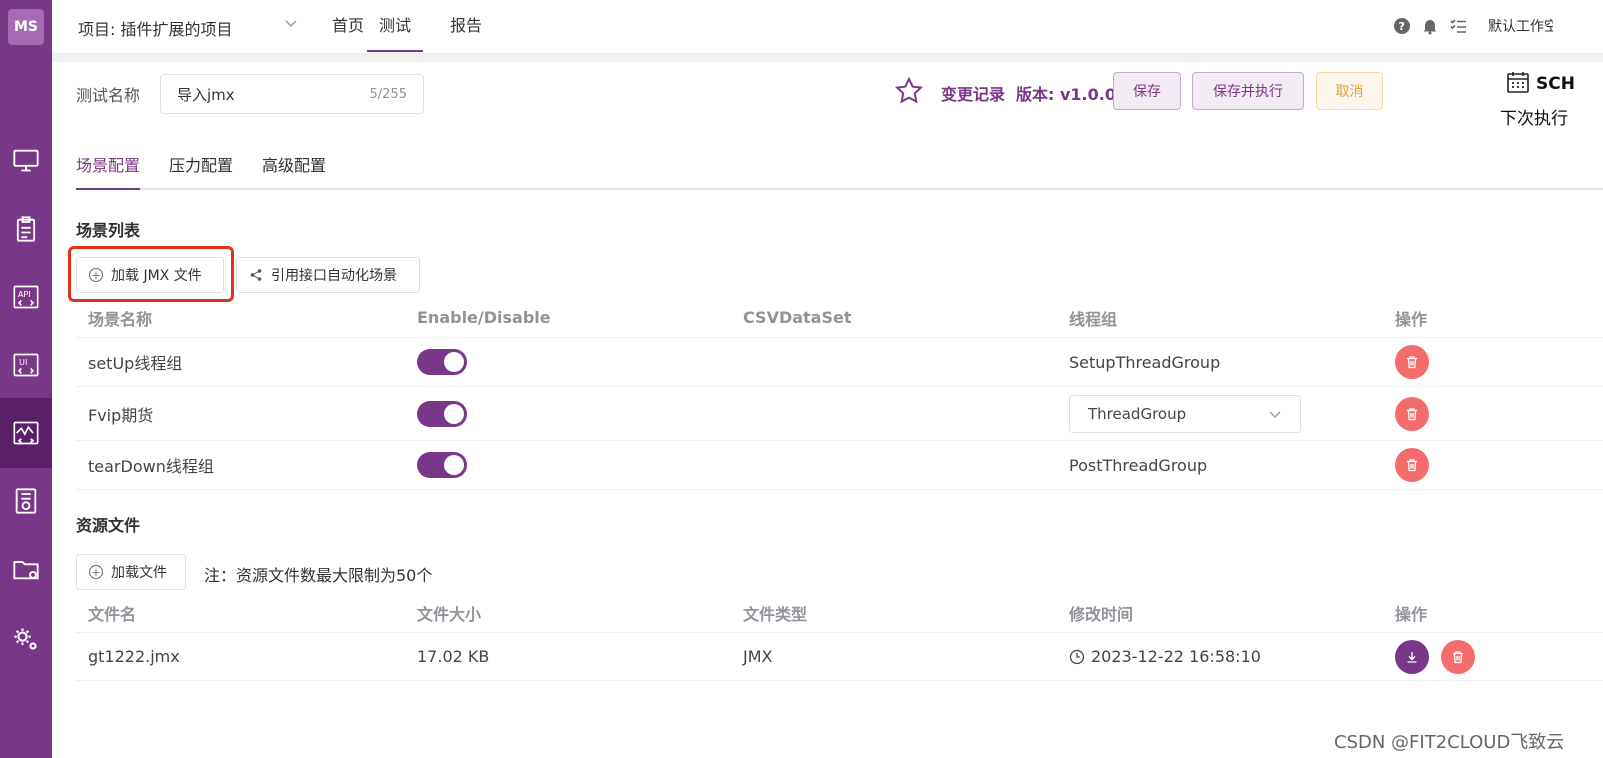 This screenshot has height=758, width=1603. I want to click on sidebar-item-workstation, so click(26, 160).